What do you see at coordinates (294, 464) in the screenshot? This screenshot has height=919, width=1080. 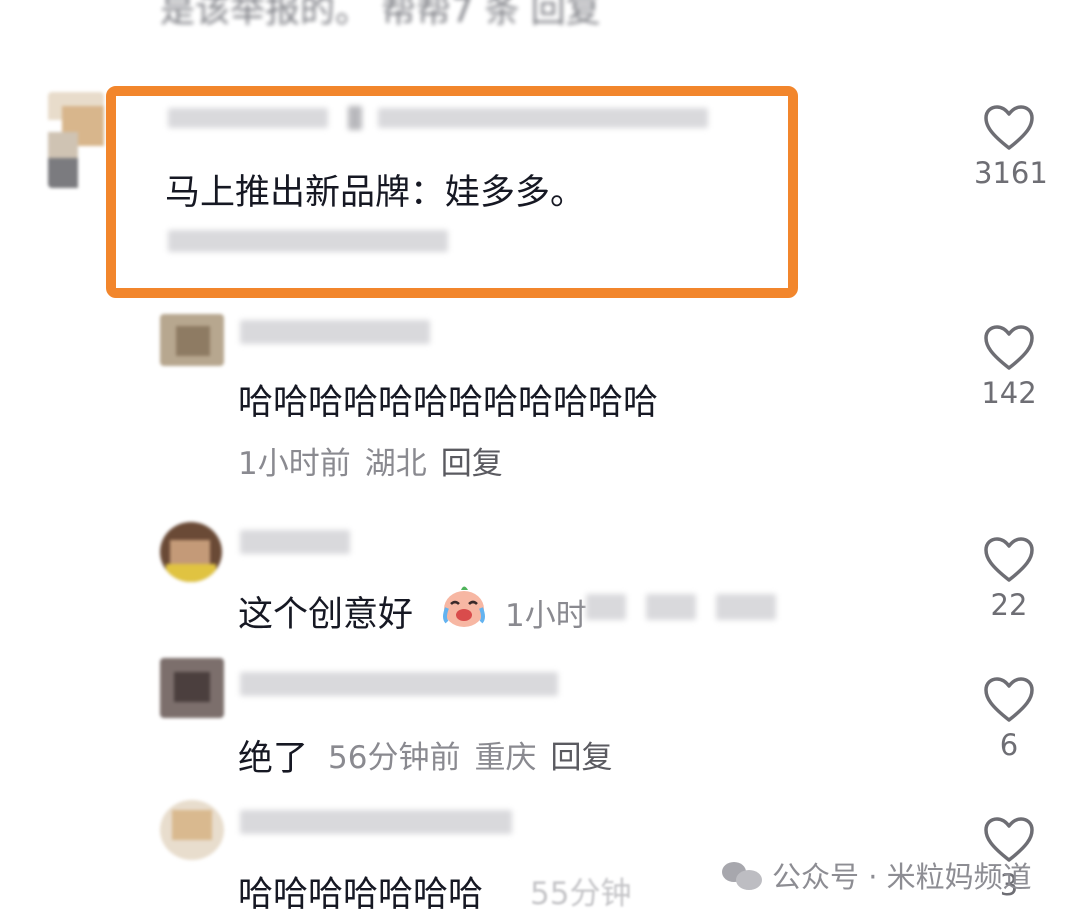 I see `comment-time: 1小时前` at bounding box center [294, 464].